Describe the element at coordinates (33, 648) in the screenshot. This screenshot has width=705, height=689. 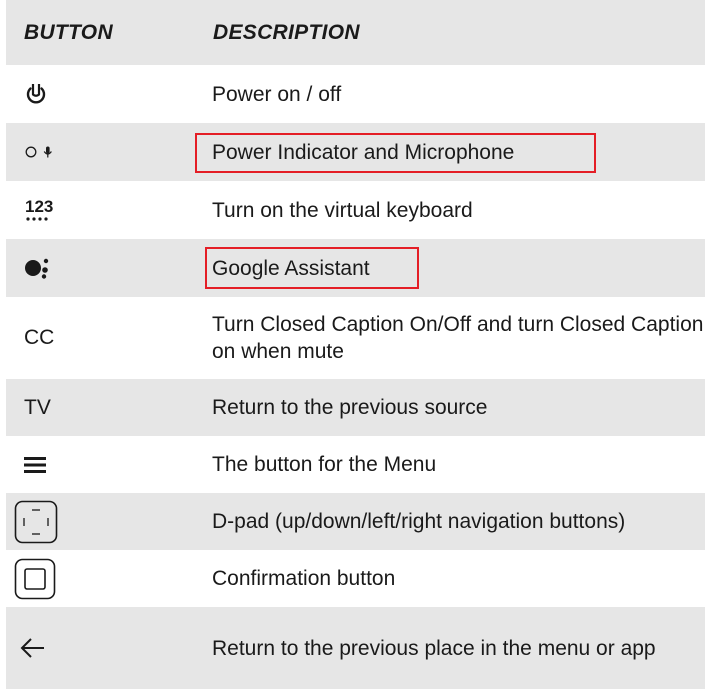
I see `back-arrow-icon` at that location.